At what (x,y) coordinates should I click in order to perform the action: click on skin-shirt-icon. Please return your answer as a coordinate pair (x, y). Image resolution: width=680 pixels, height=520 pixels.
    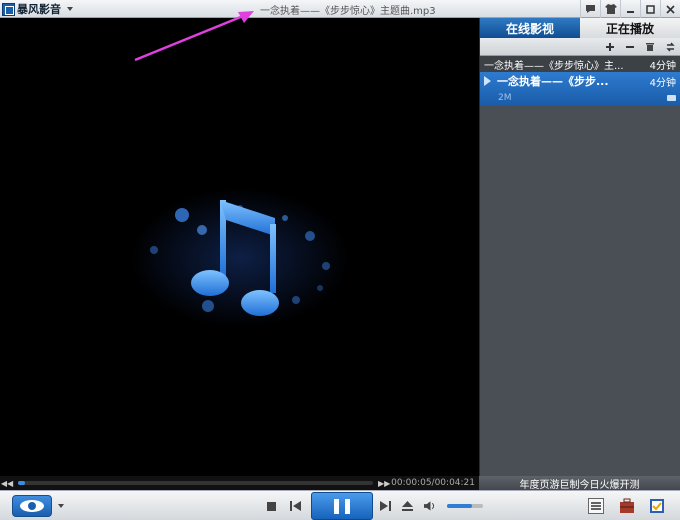
    Looking at the image, I should click on (610, 9).